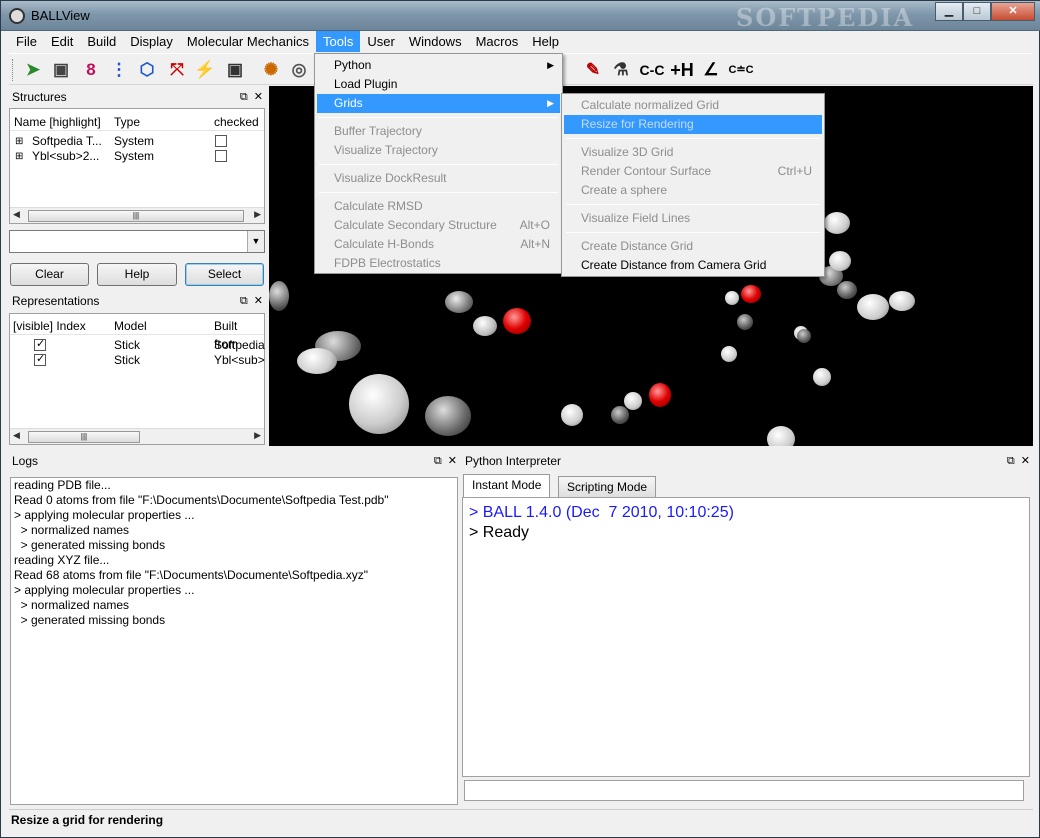 The height and width of the screenshot is (838, 1040). I want to click on menu-item-create-sphere: Create a sphere, so click(693, 190).